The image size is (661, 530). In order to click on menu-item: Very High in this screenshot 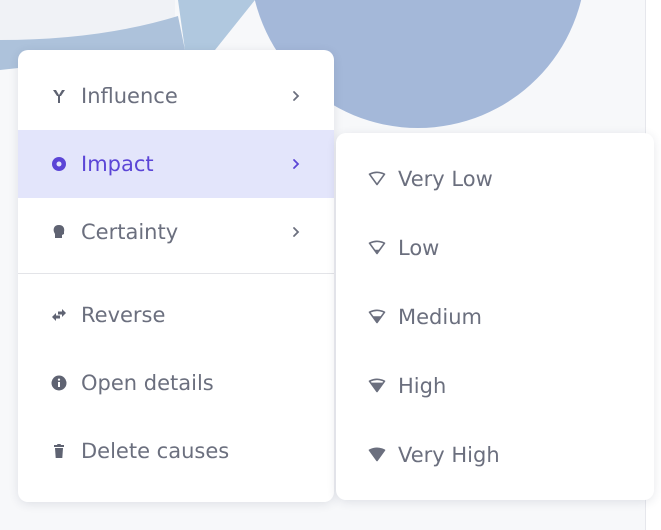, I will do `click(495, 454)`.